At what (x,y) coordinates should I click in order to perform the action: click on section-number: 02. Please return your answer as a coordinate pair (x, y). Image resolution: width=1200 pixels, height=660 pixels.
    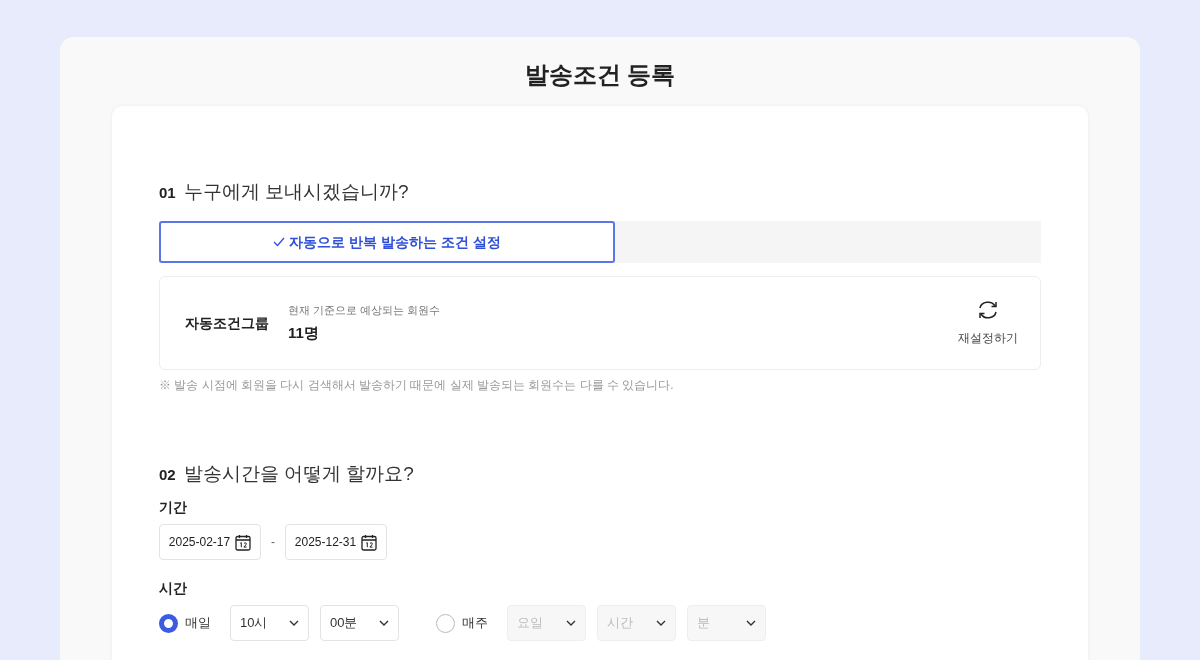
    Looking at the image, I should click on (167, 475).